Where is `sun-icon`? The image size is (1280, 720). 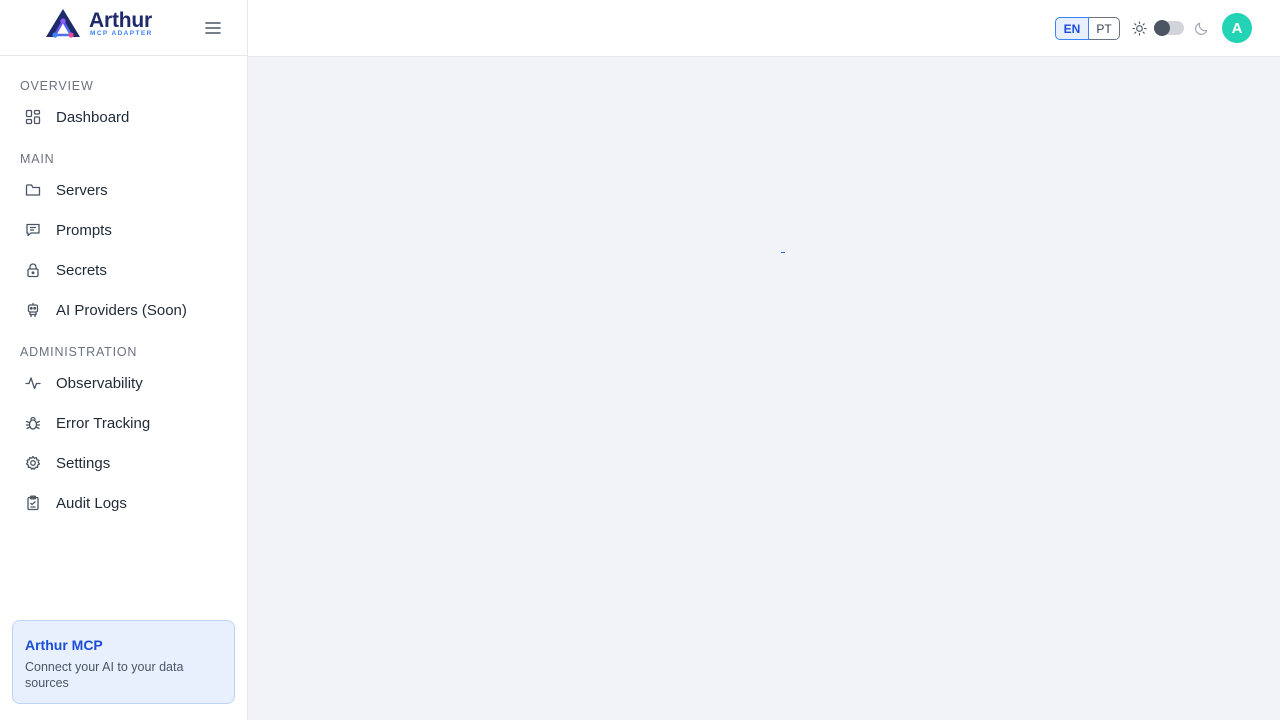
sun-icon is located at coordinates (1139, 28).